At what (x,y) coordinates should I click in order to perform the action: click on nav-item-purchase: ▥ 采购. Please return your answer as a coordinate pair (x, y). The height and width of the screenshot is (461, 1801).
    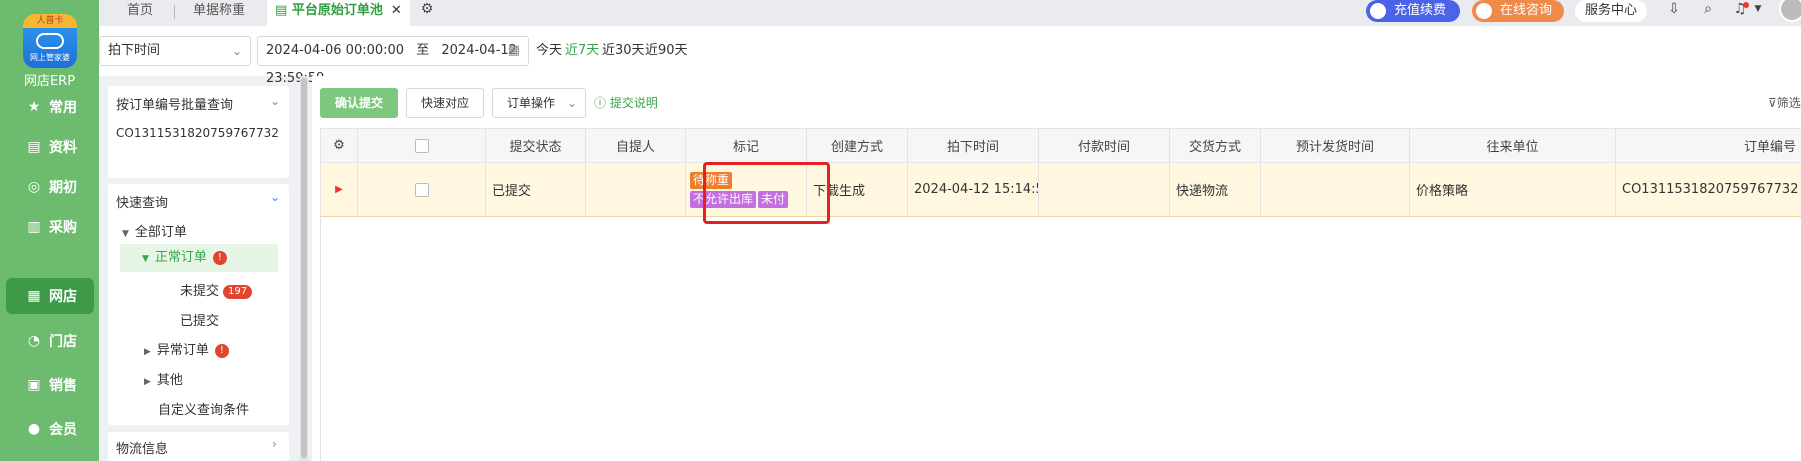
    Looking at the image, I should click on (50, 227).